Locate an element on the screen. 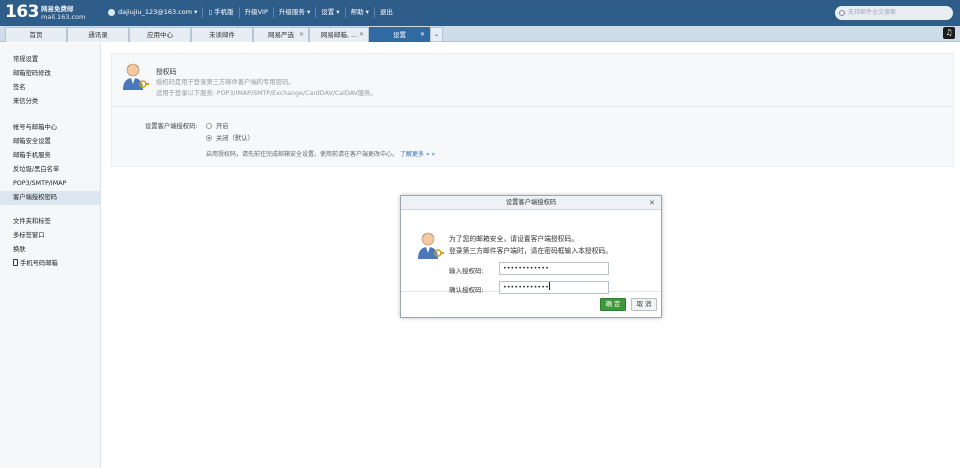 Image resolution: width=960 pixels, height=468 pixels. confirm-auth-code-label: 确认授权码: is located at coordinates (466, 290).